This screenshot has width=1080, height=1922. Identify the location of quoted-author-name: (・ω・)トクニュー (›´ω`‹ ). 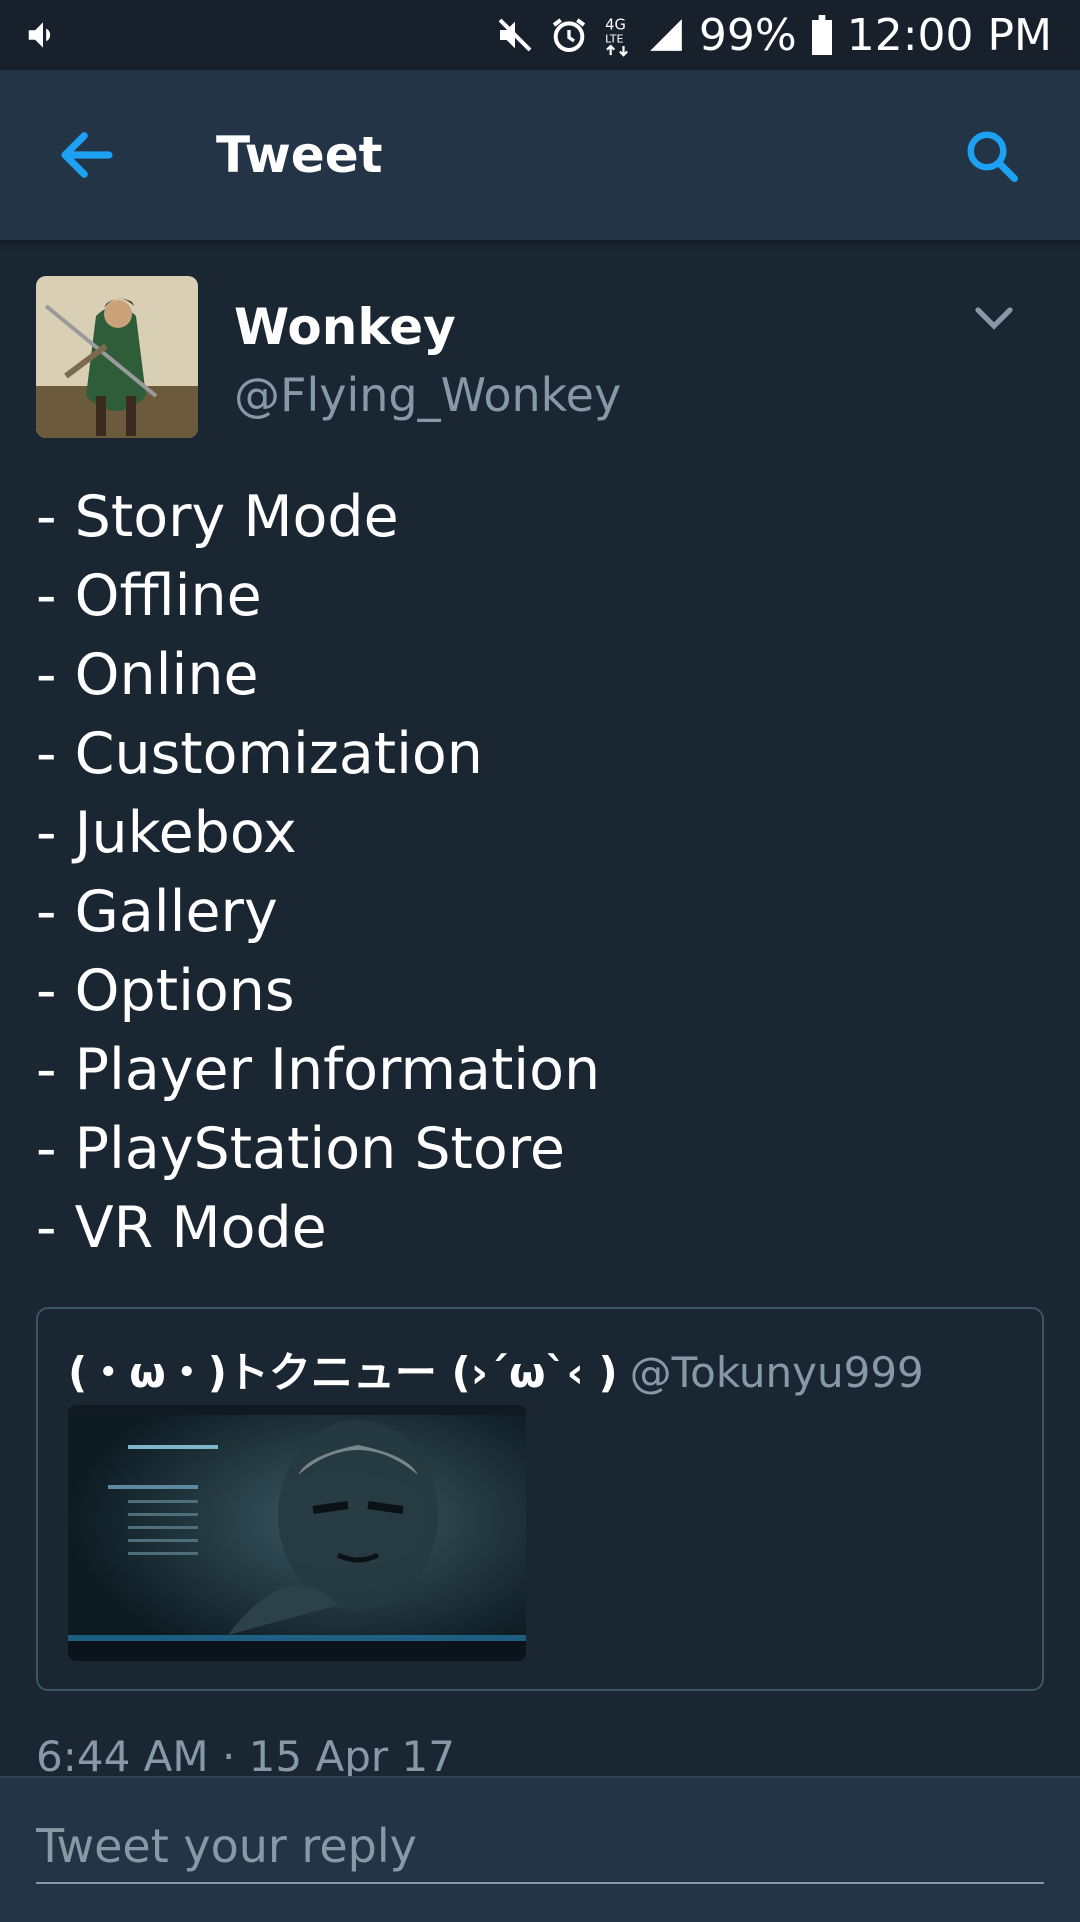
(343, 1372).